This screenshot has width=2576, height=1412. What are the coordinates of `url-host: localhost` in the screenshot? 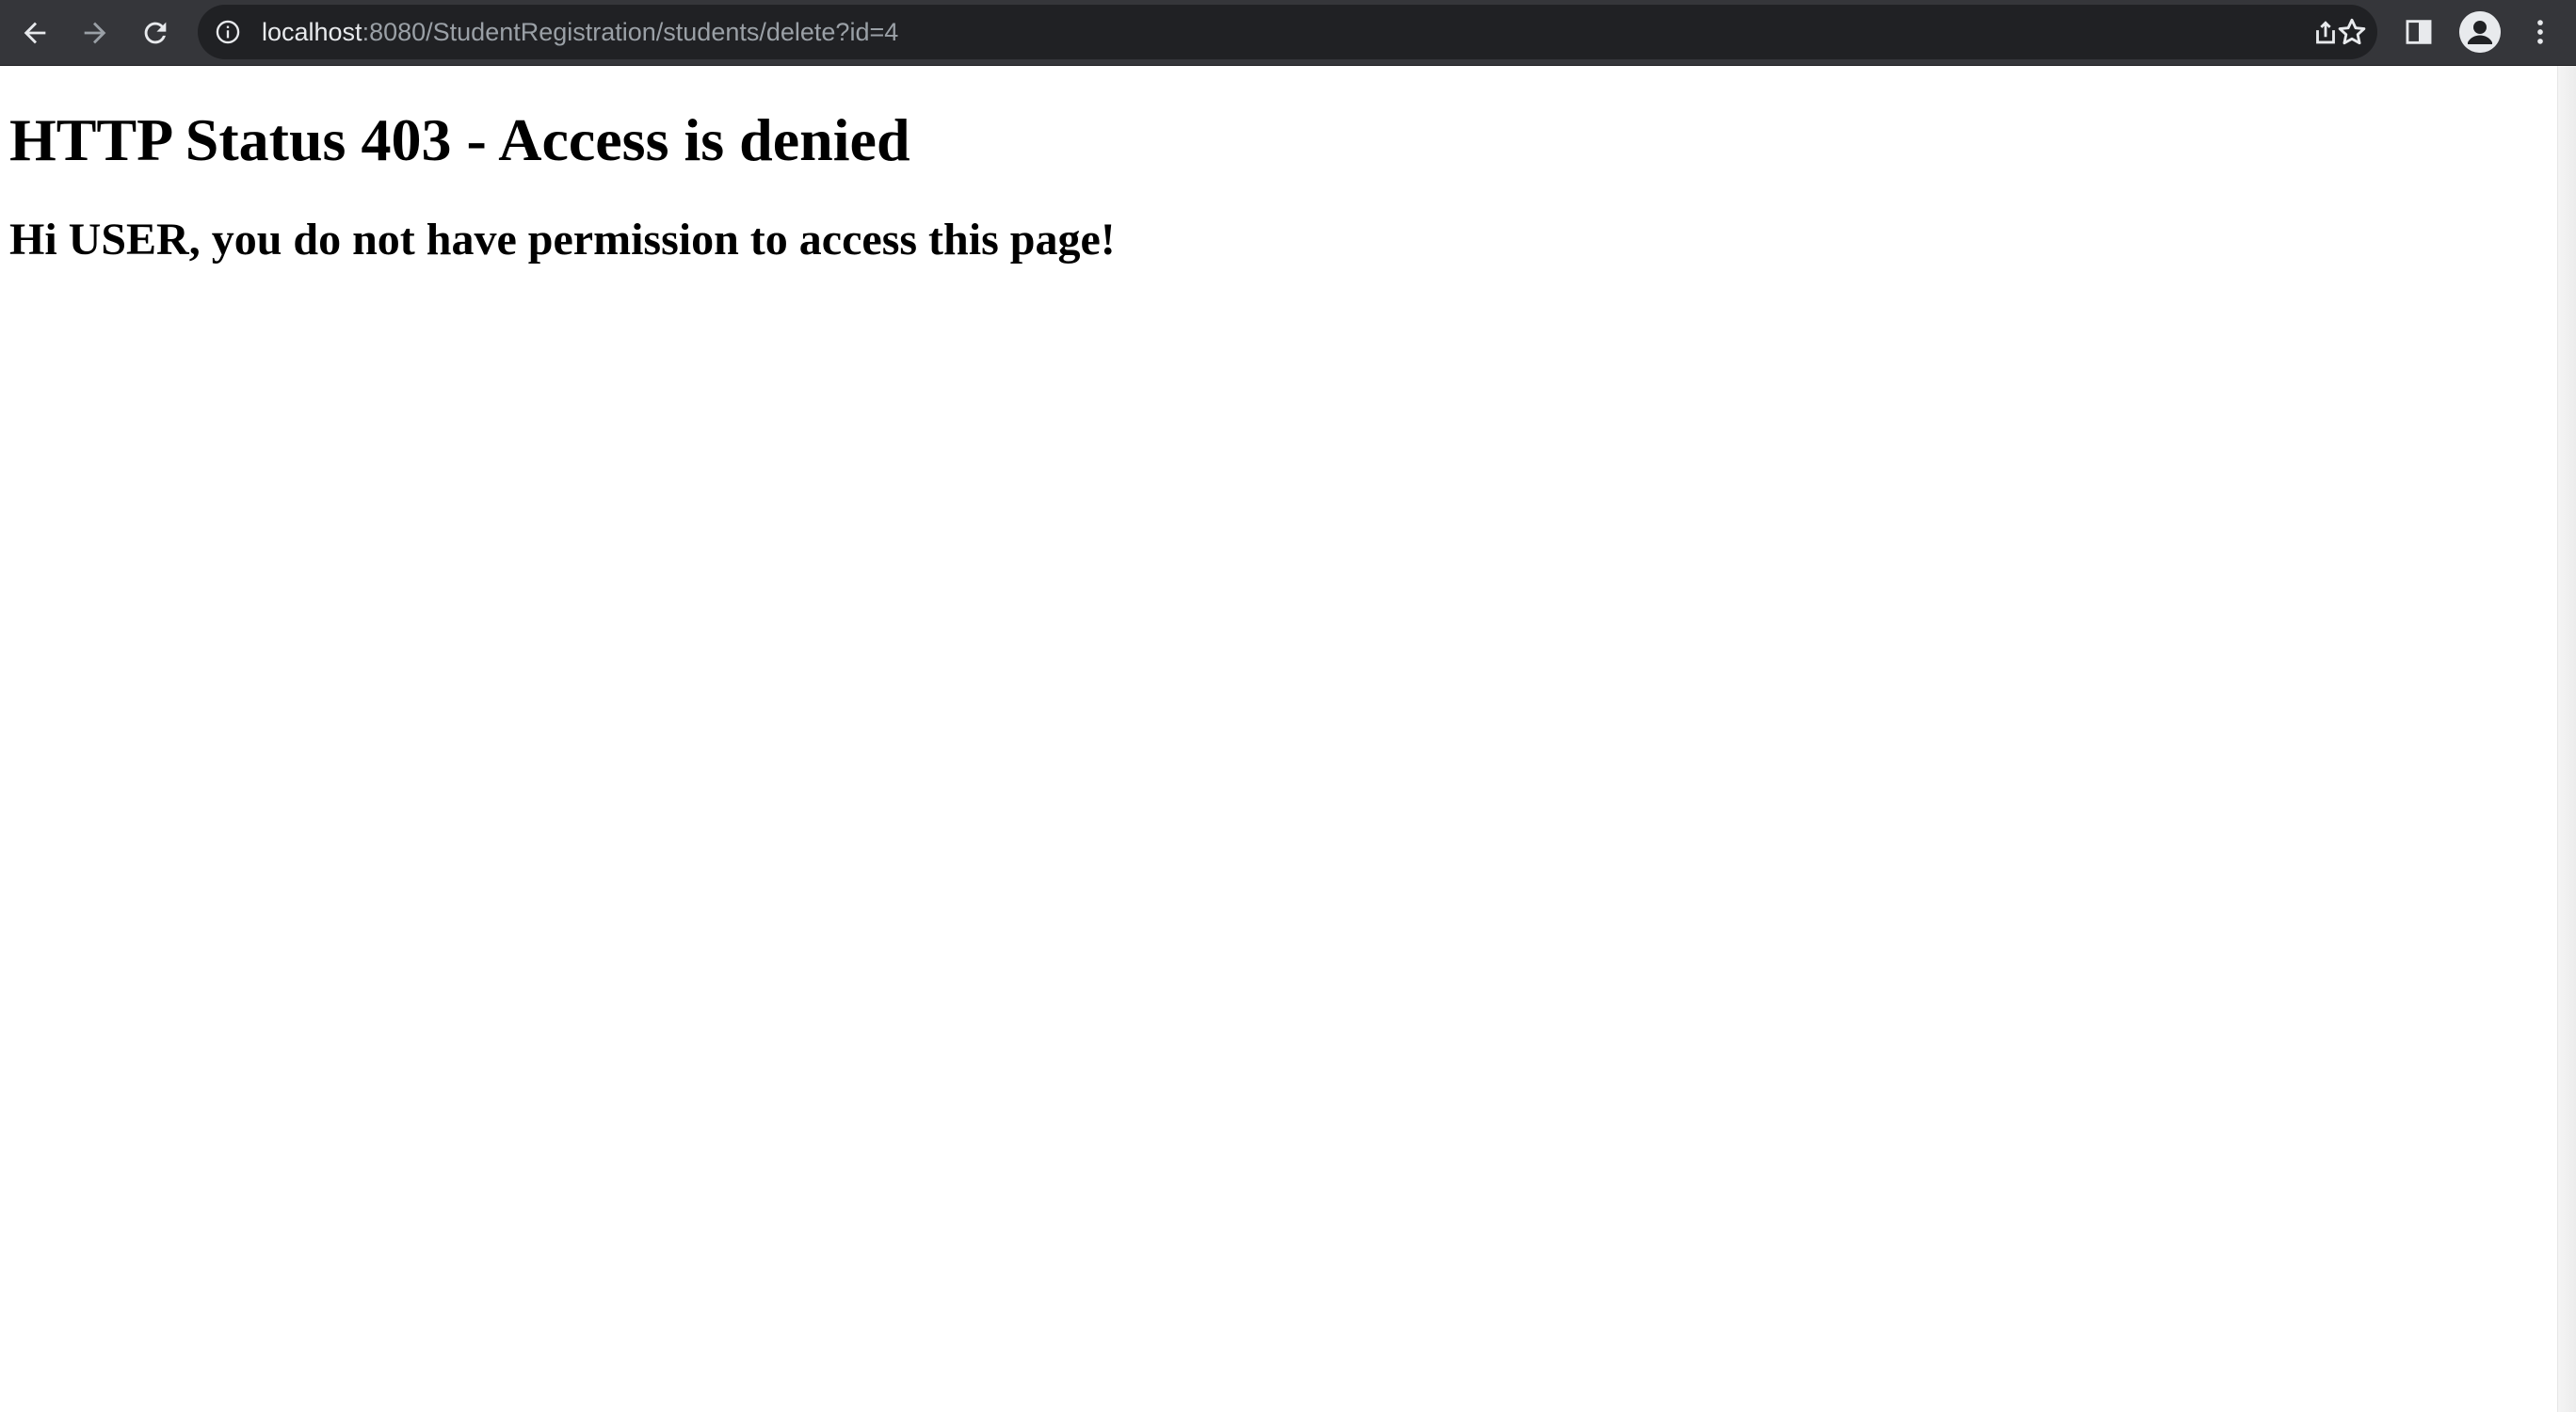 It's located at (312, 32).